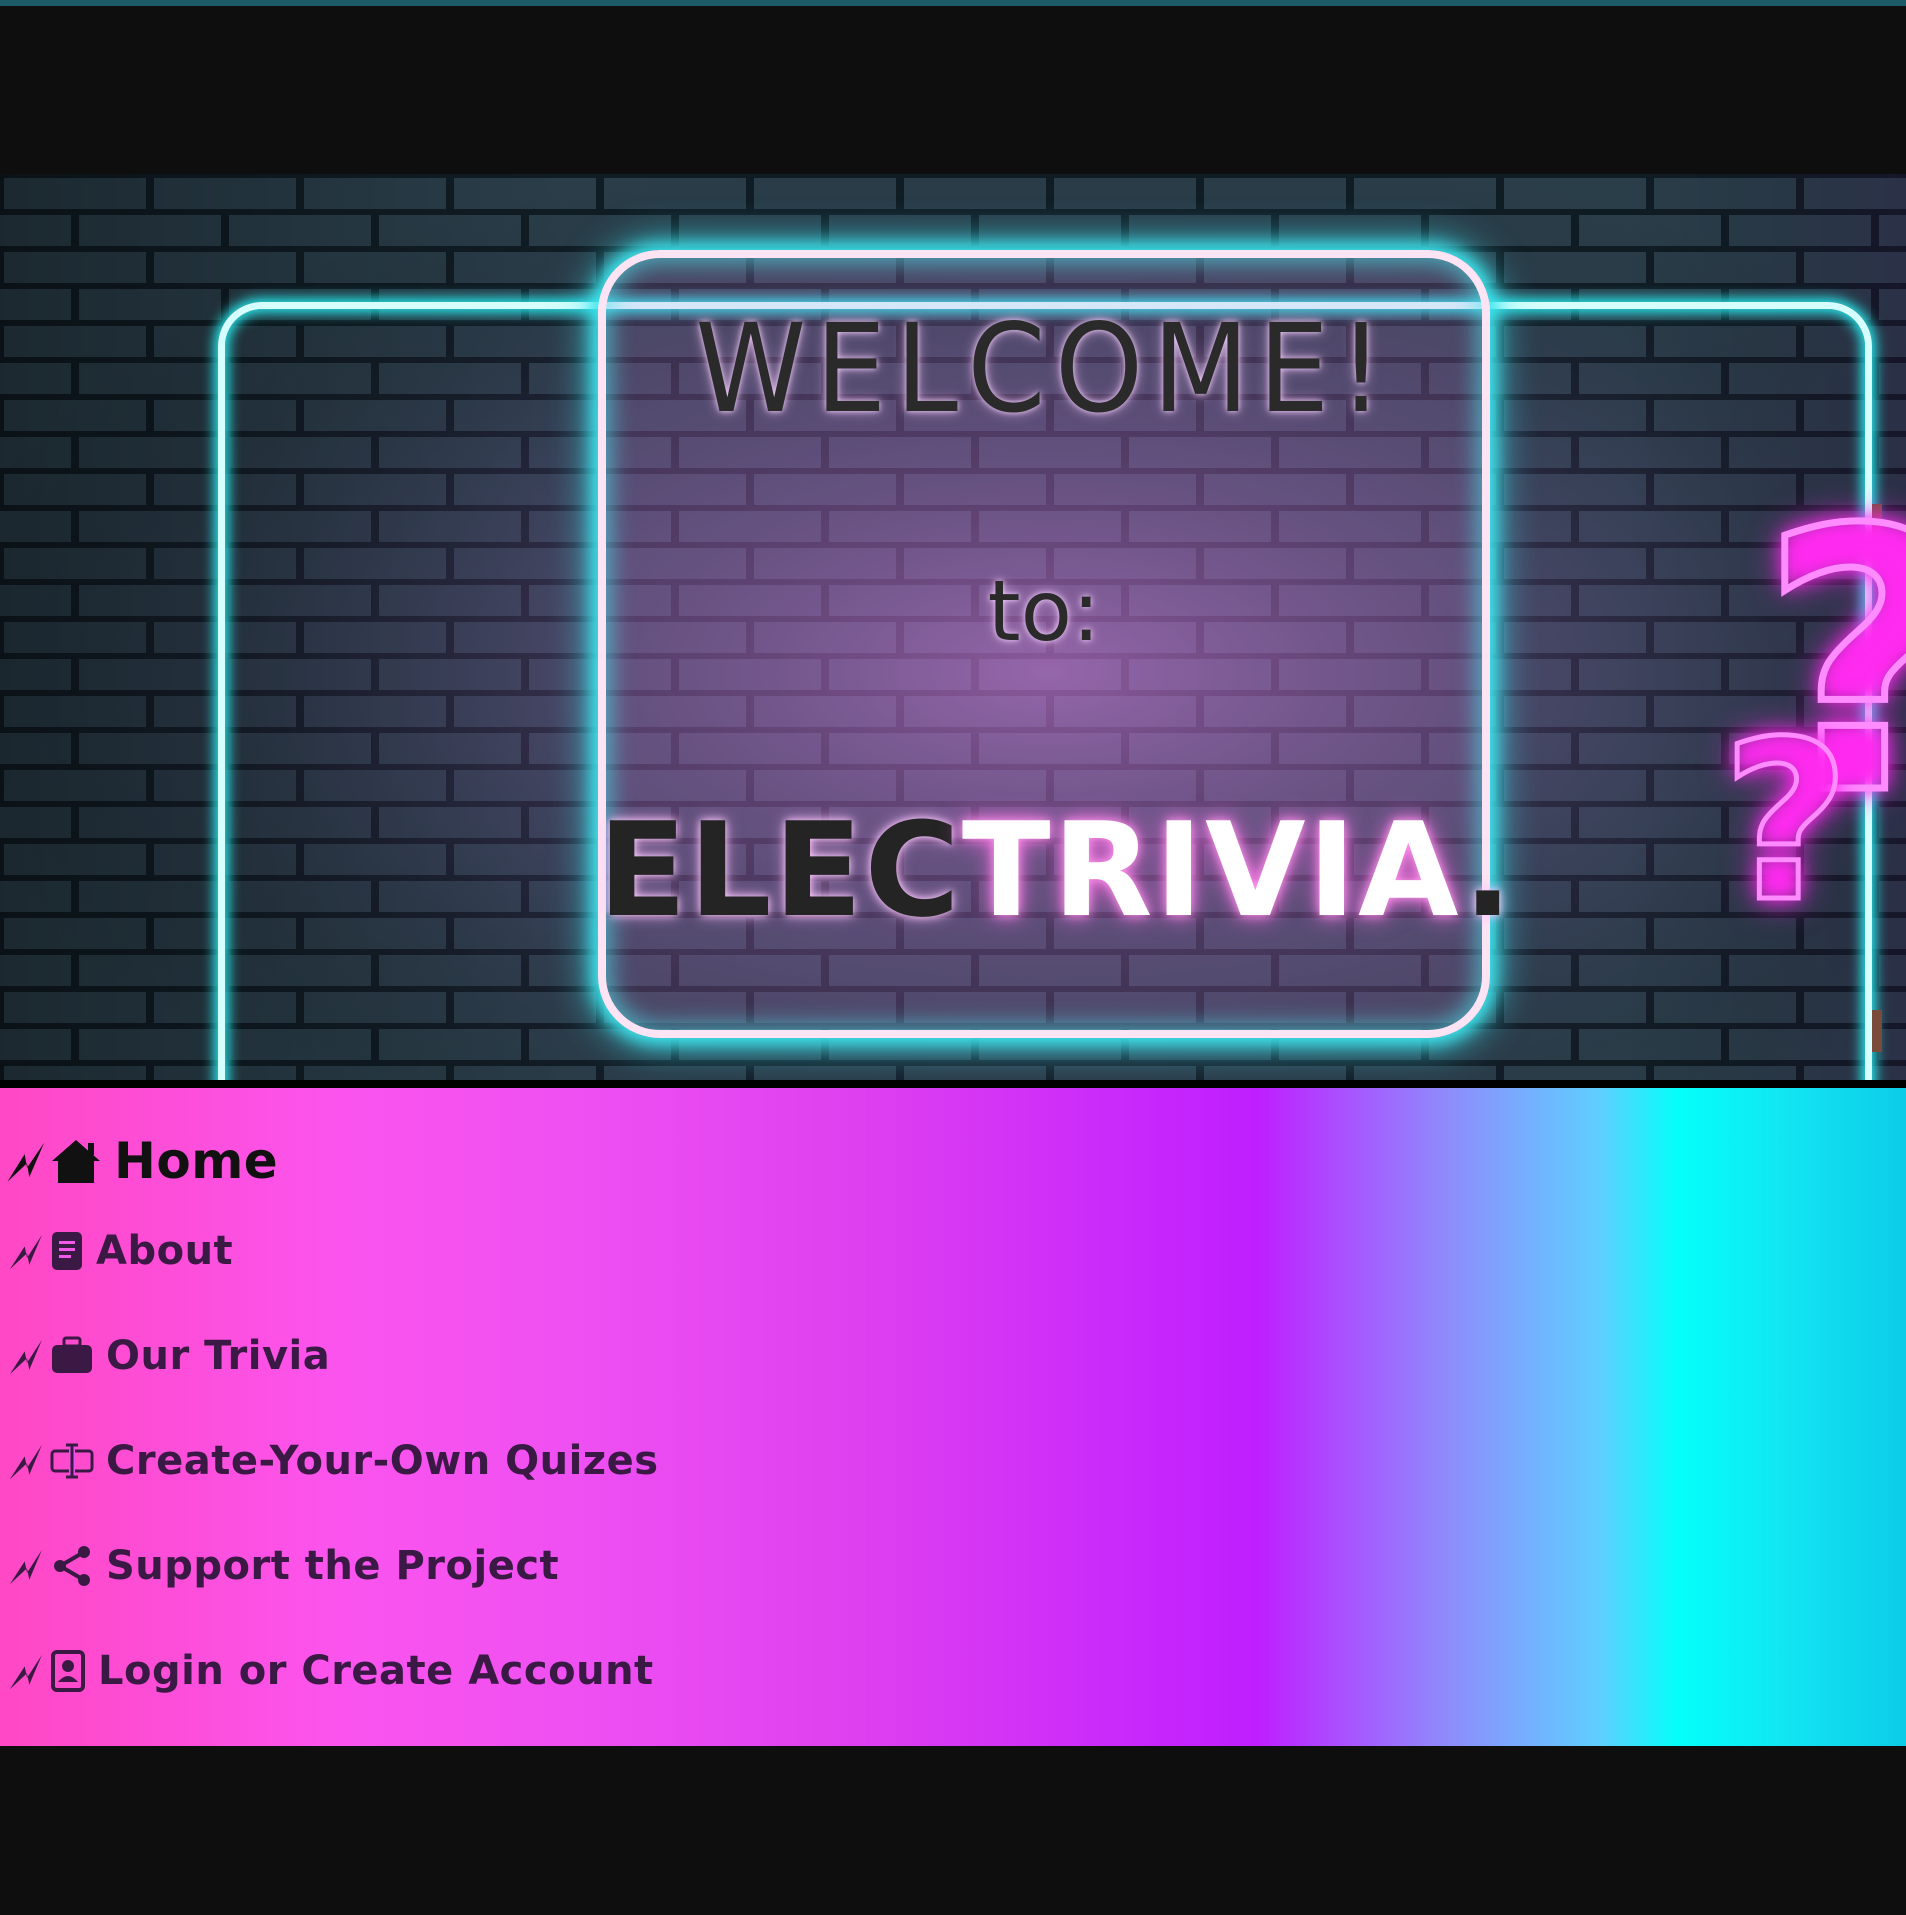 The width and height of the screenshot is (1906, 1915). I want to click on nav-item-label: Home, so click(196, 1161).